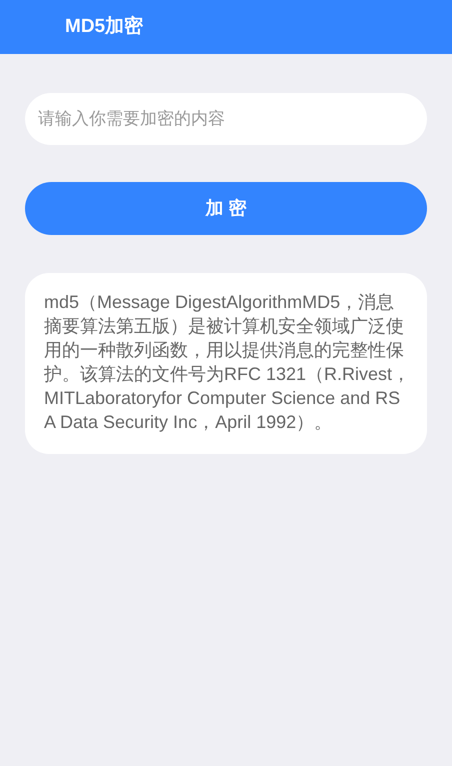 The image size is (452, 766). Describe the element at coordinates (226, 208) in the screenshot. I see `encrypt-button: 加 密` at that location.